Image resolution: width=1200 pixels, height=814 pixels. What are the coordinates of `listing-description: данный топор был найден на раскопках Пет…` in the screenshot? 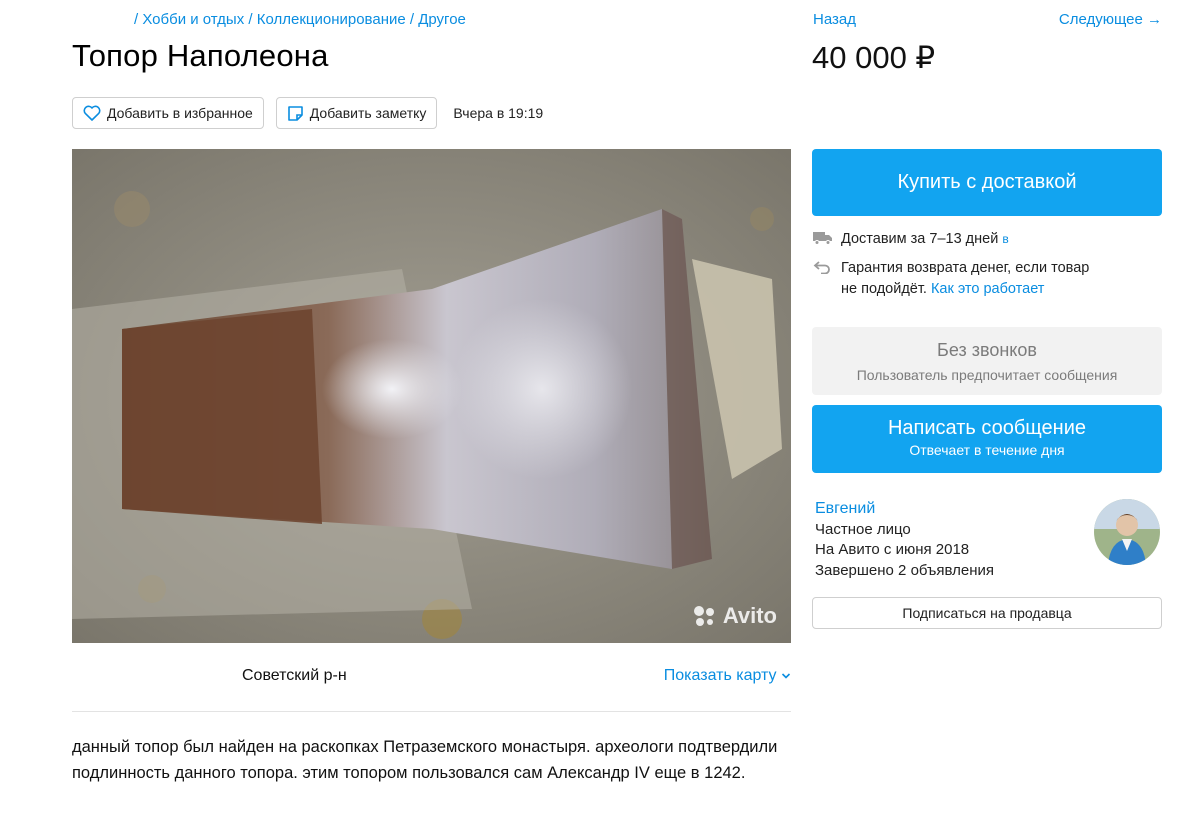 It's located at (425, 760).